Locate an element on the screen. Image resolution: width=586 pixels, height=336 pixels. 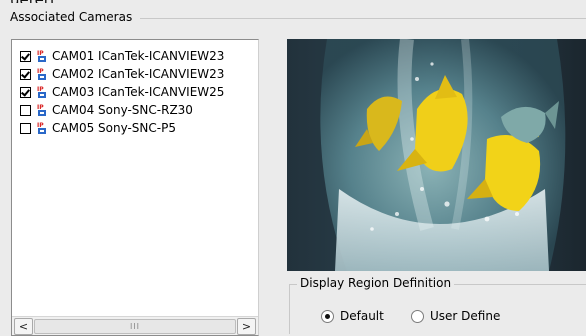
scroll-left-button: < is located at coordinates (23, 326).